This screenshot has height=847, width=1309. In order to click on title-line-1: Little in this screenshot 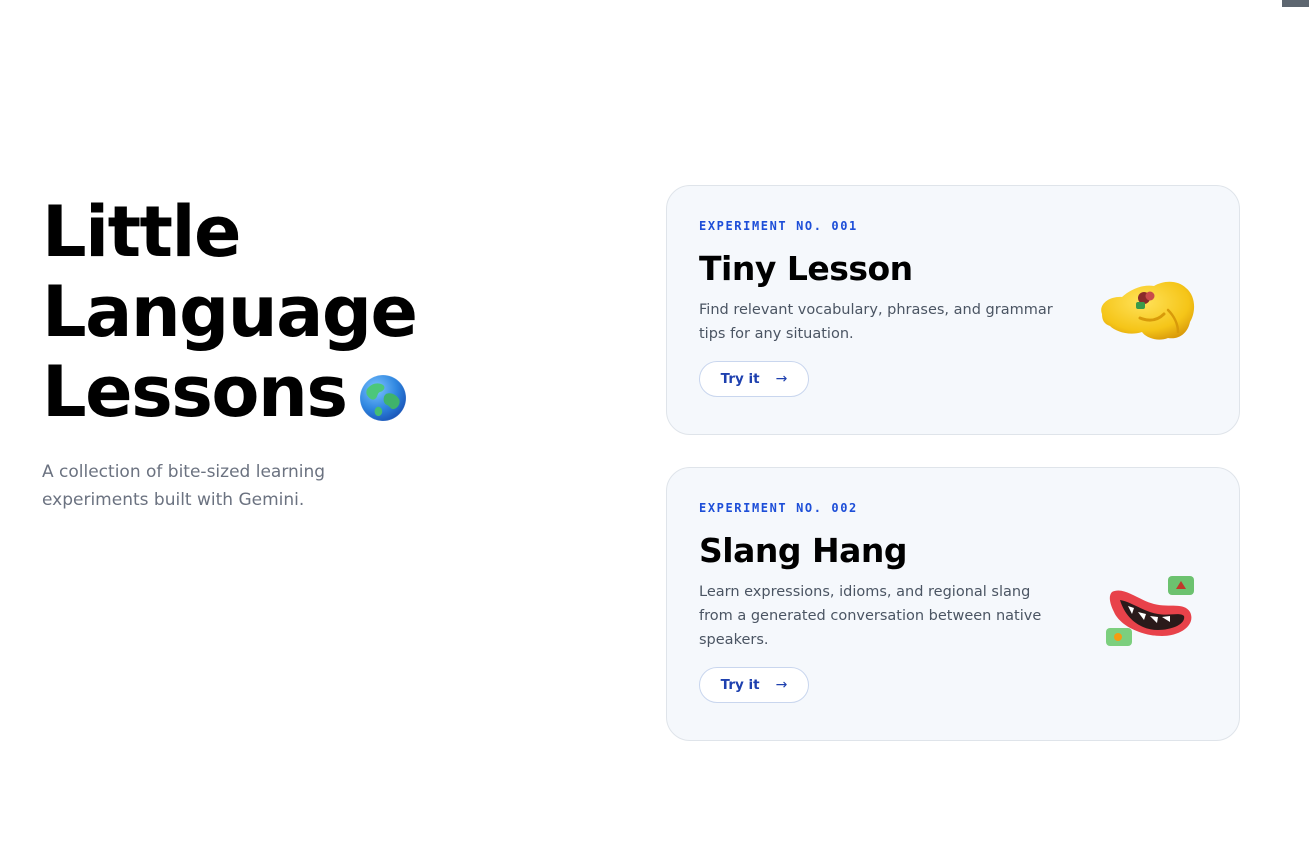, I will do `click(142, 232)`.